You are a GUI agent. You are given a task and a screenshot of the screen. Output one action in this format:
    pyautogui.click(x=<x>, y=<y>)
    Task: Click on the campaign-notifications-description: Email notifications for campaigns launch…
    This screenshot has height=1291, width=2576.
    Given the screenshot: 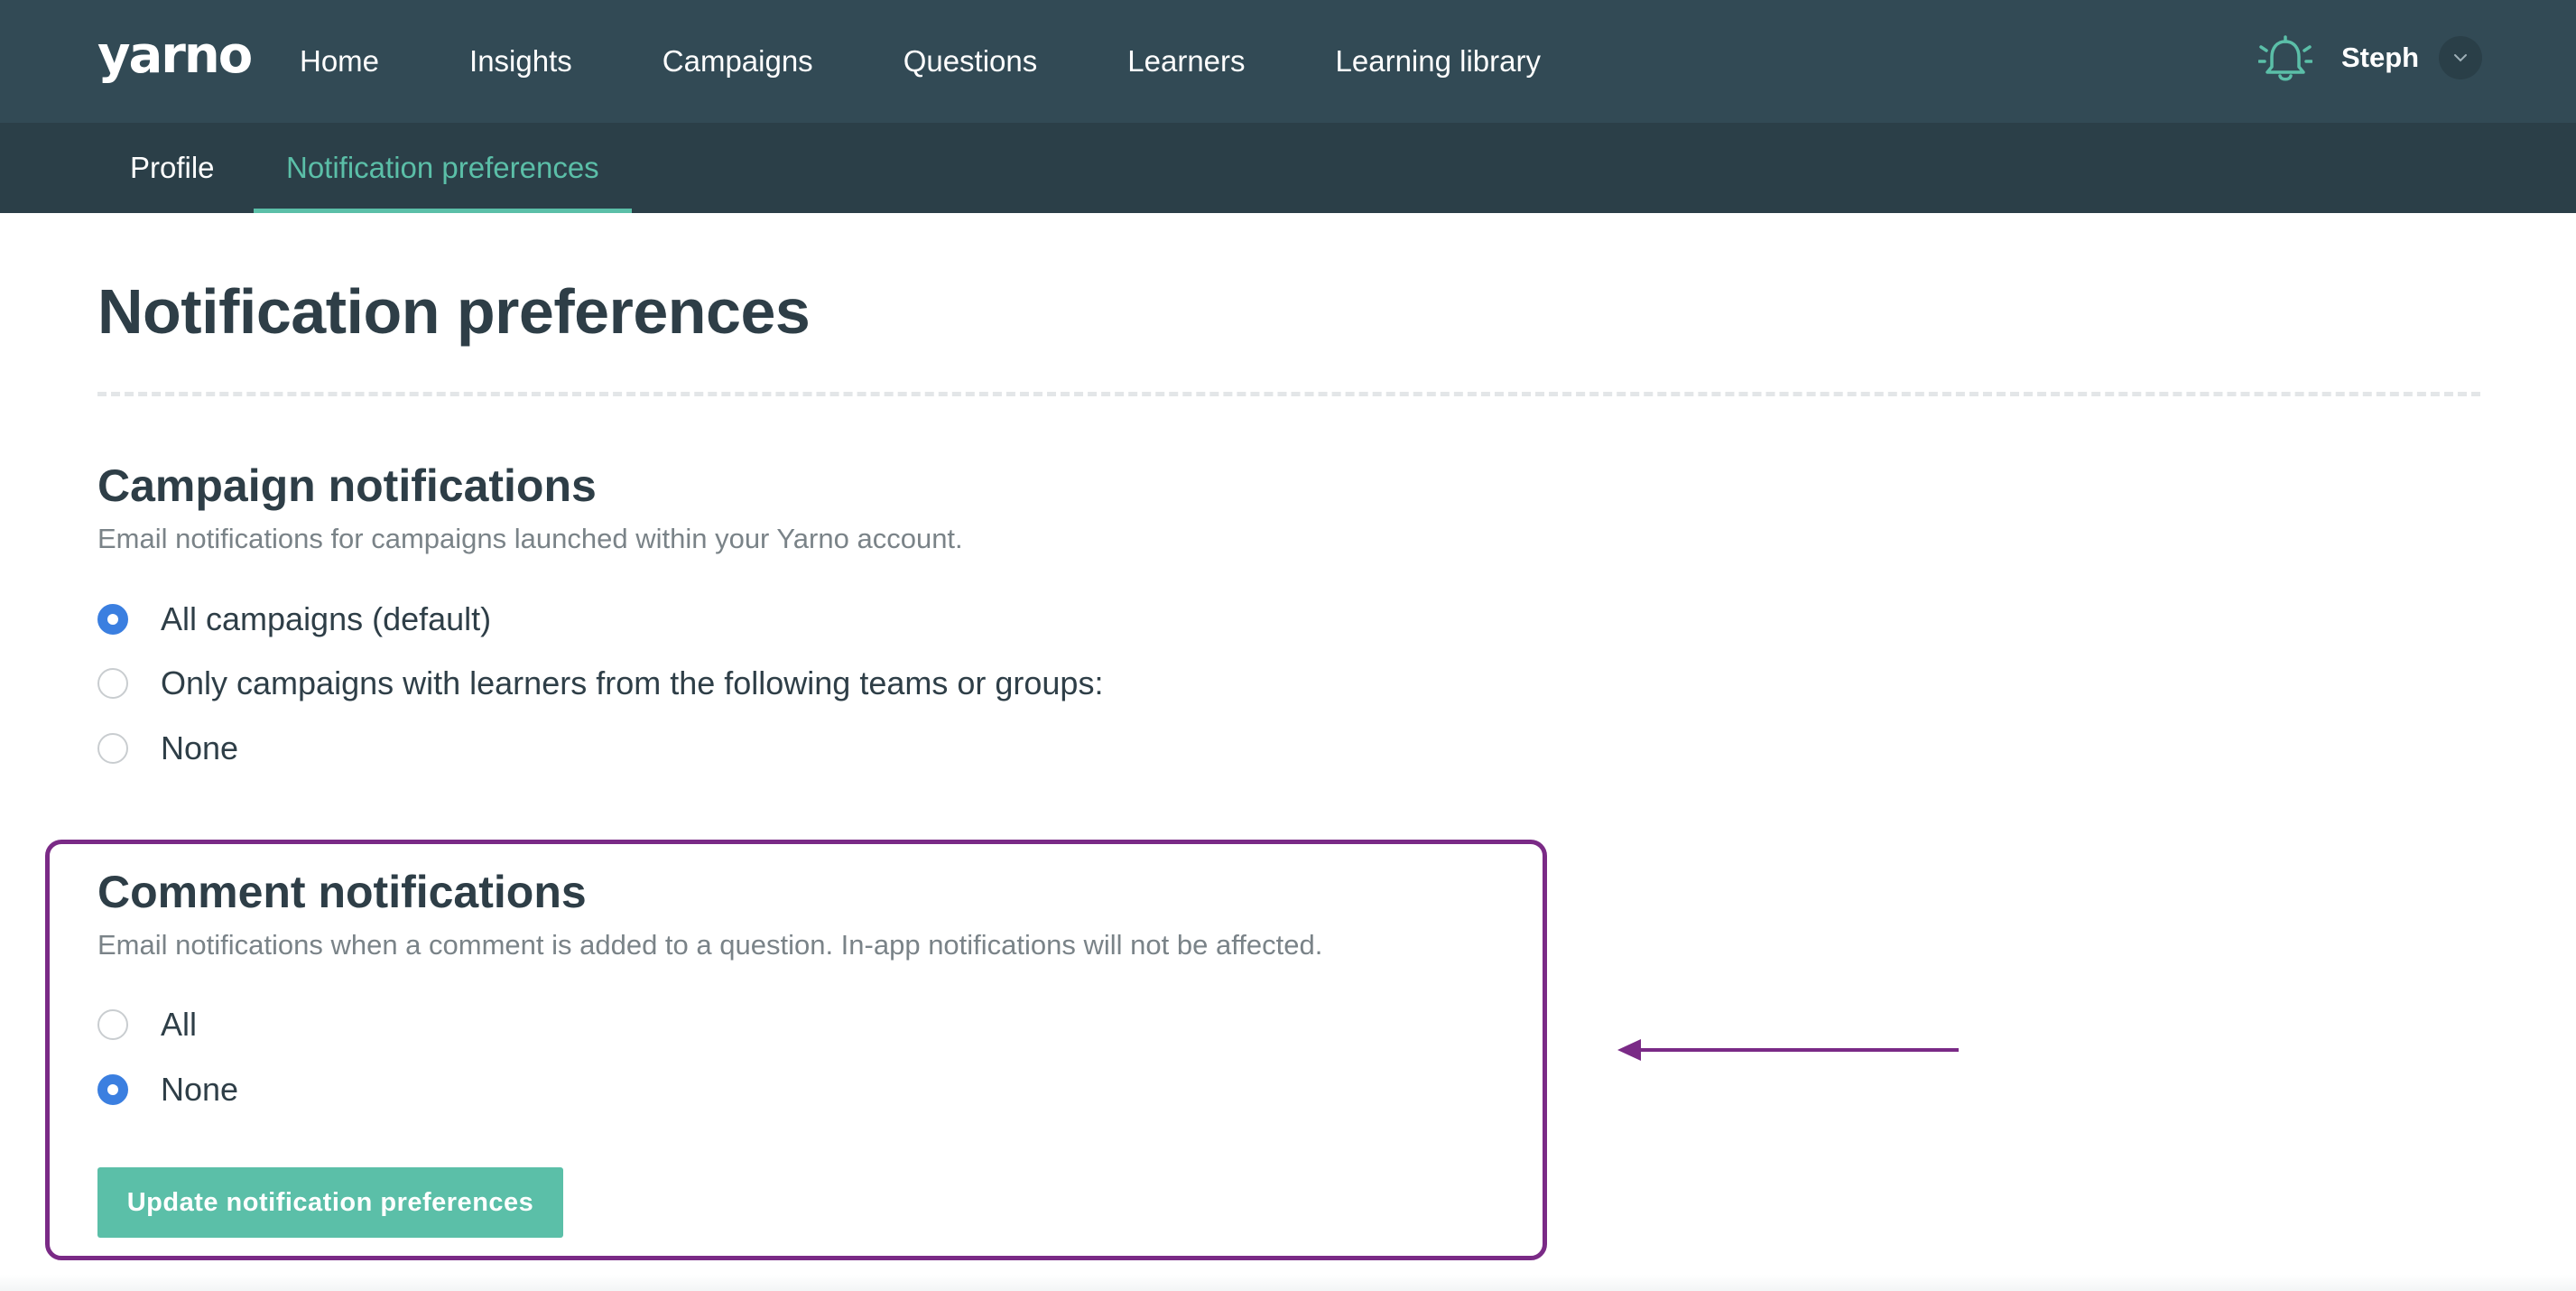 What is the action you would take?
    pyautogui.click(x=530, y=538)
    